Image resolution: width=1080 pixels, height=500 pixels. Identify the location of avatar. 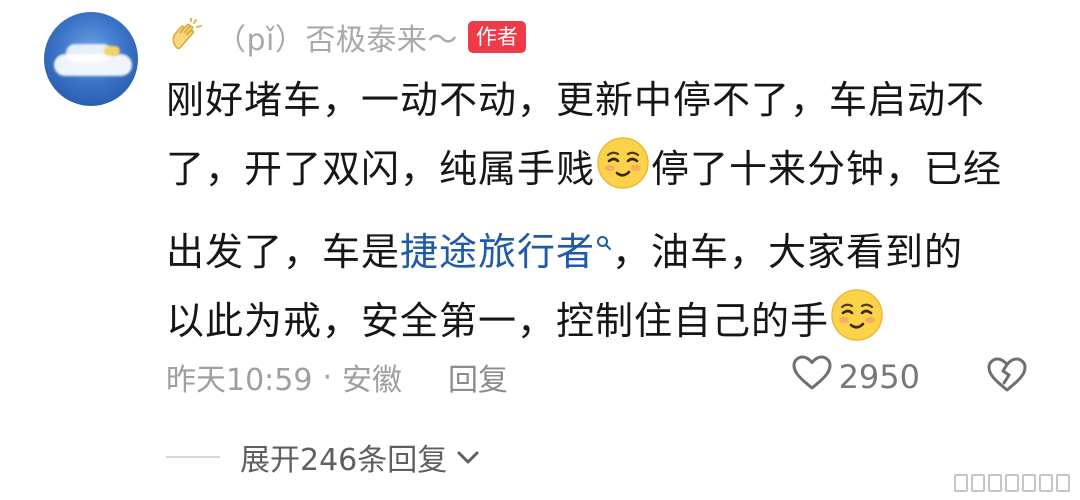
(91, 59).